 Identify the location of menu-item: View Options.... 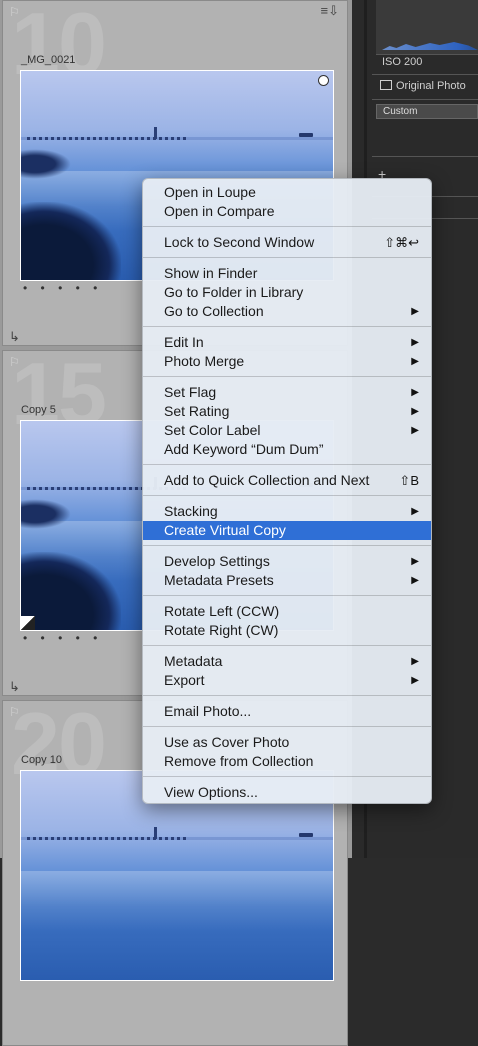
(287, 792).